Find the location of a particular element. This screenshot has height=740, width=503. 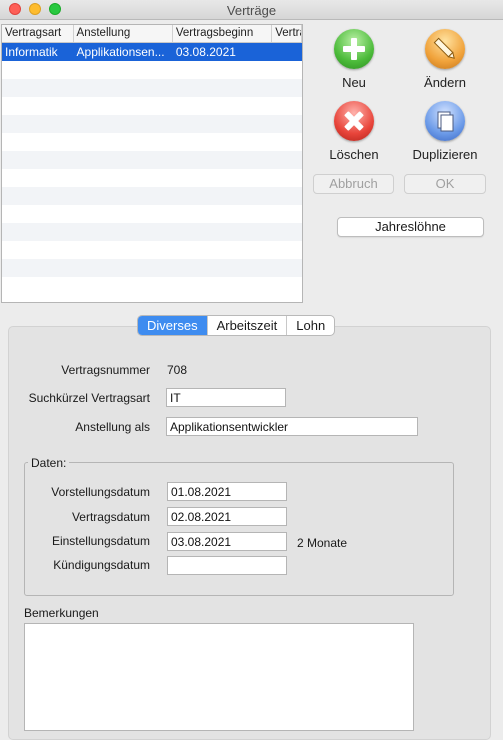

tab-arbeitszeit: Arbeitszeit is located at coordinates (248, 325).